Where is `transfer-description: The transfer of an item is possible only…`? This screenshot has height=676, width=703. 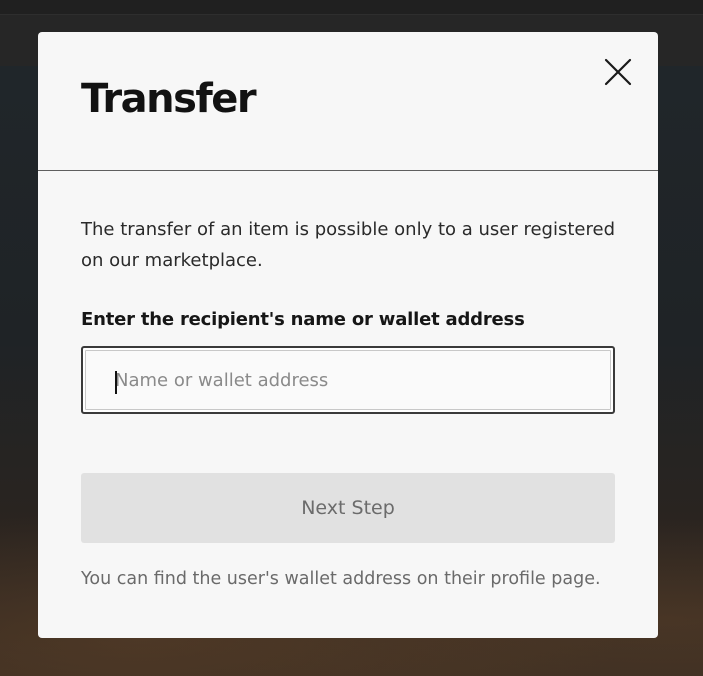
transfer-description: The transfer of an item is possible only… is located at coordinates (348, 245).